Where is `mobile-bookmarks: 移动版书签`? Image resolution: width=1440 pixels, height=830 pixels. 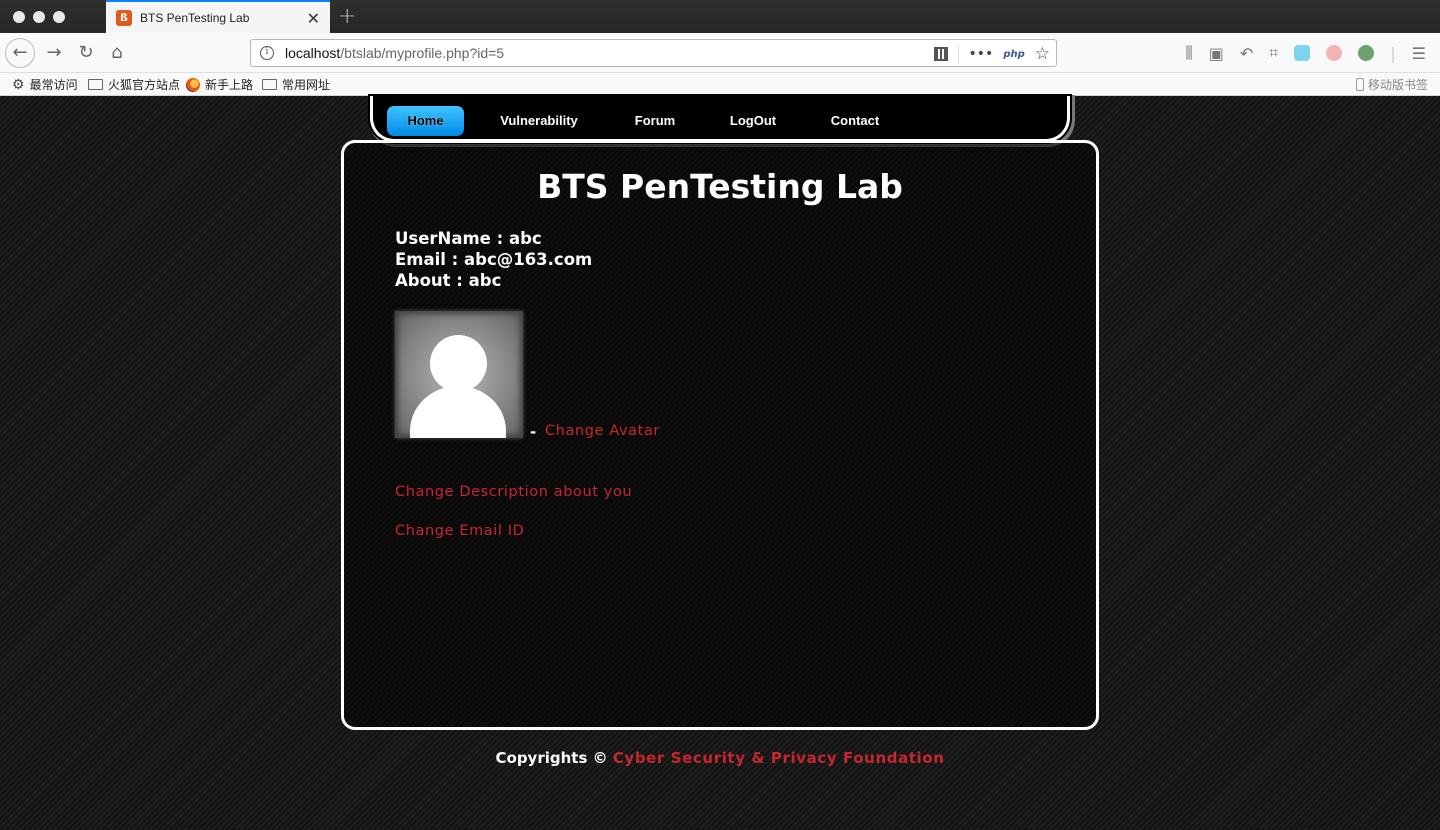 mobile-bookmarks: 移动版书签 is located at coordinates (1391, 84).